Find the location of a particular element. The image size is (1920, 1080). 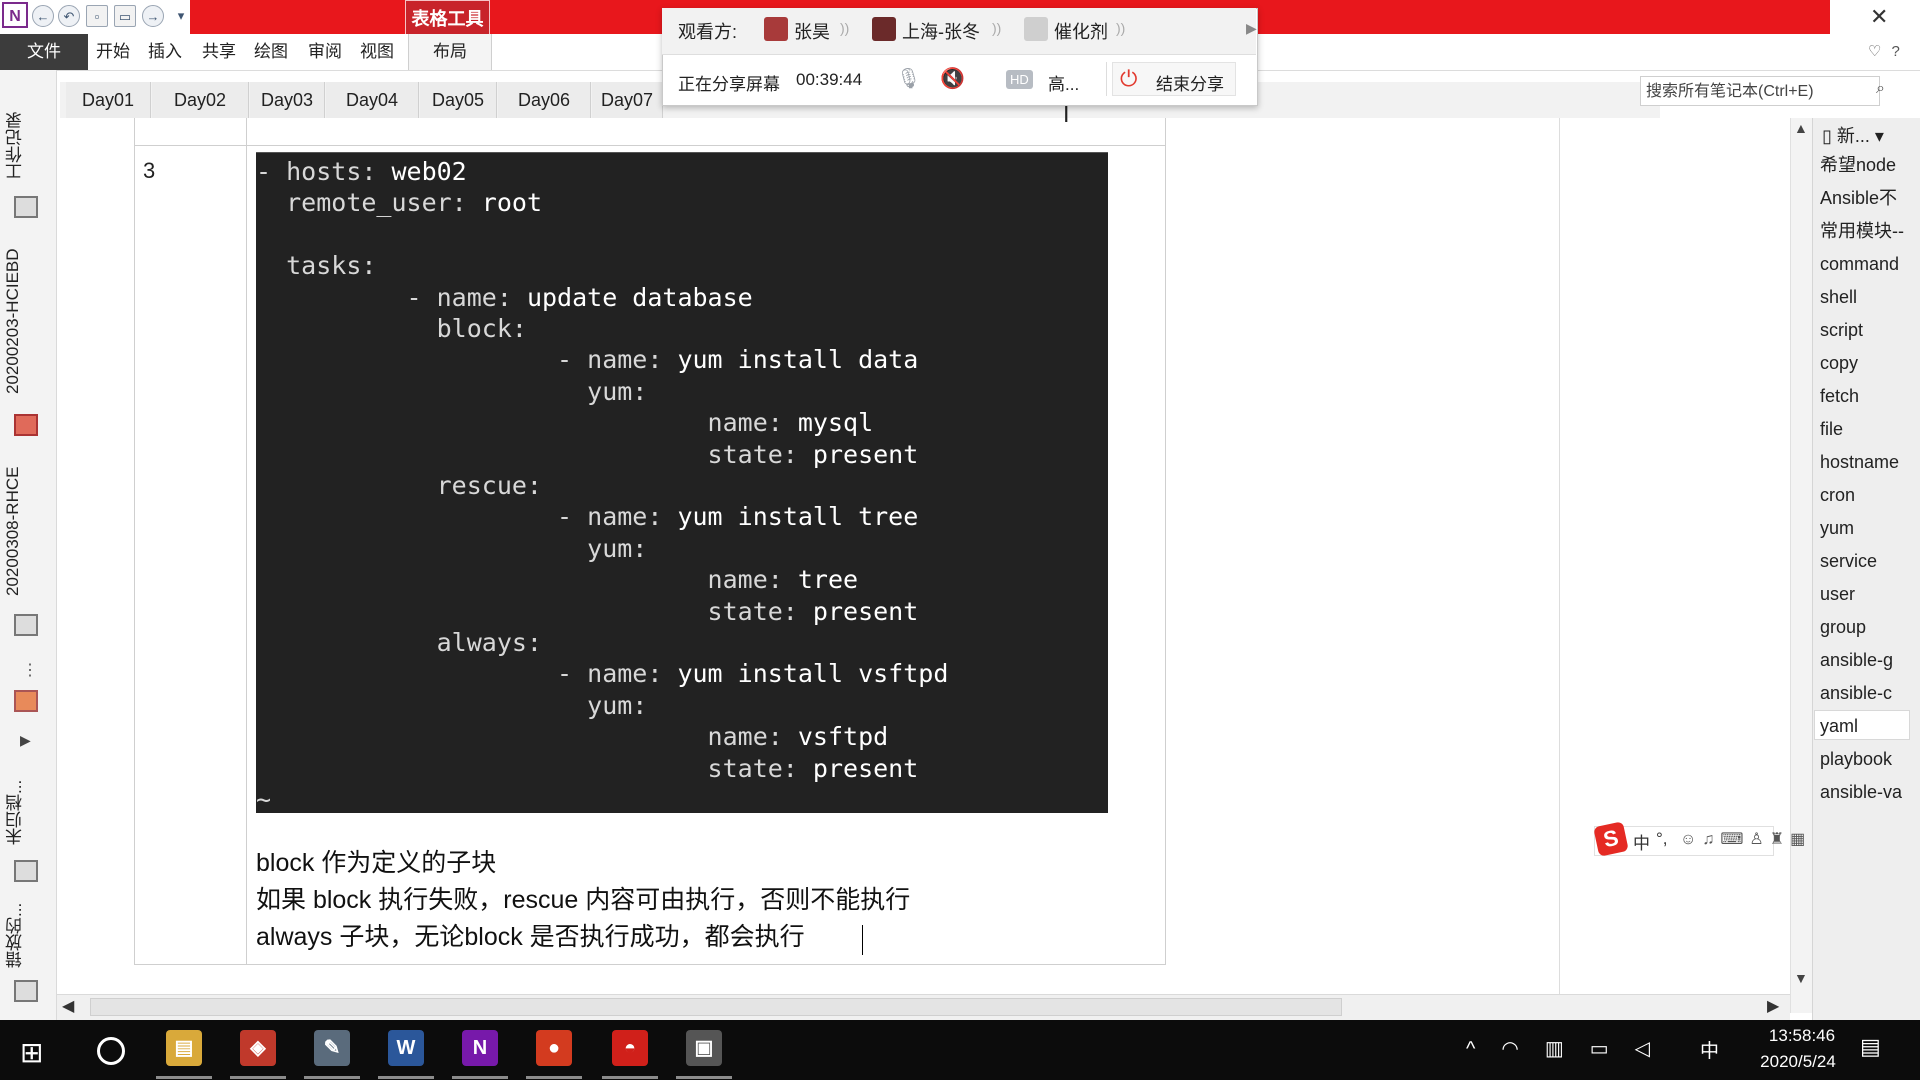

end-share-label: 结束分享 is located at coordinates (1190, 82).